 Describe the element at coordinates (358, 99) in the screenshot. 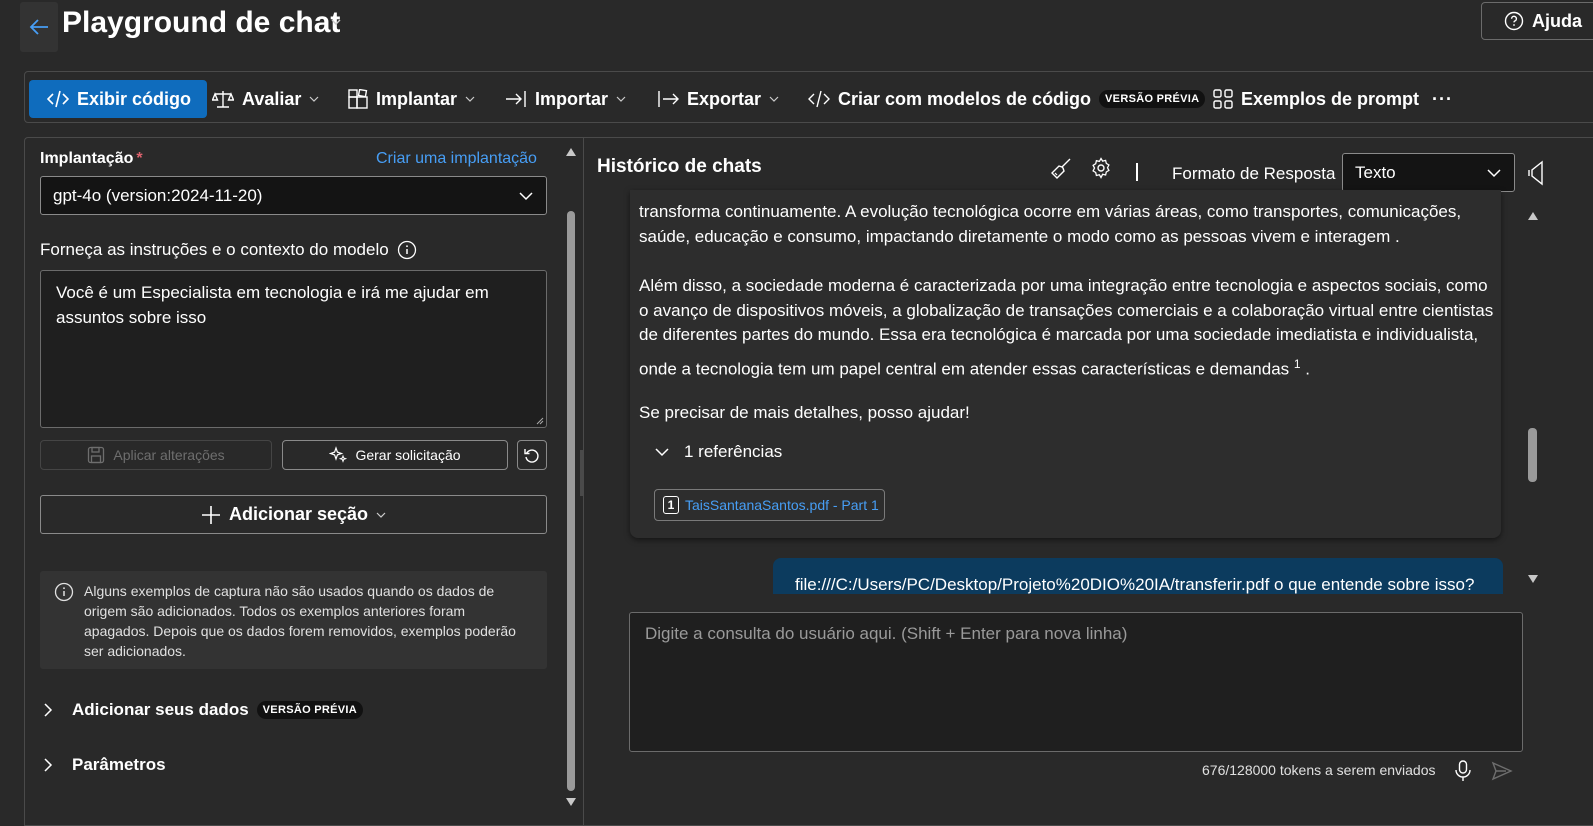

I see `deploy-icon` at that location.